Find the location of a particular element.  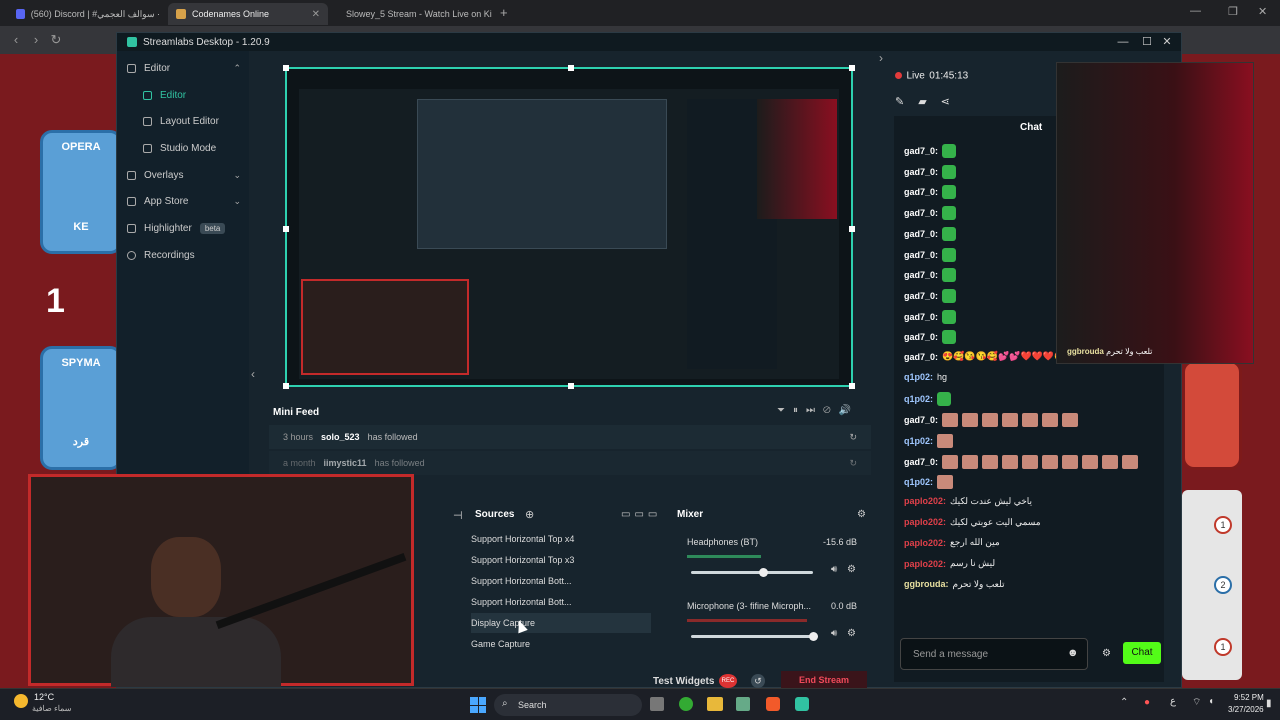

game-card-spymaster: SPYMA قرد is located at coordinates (81, 408).